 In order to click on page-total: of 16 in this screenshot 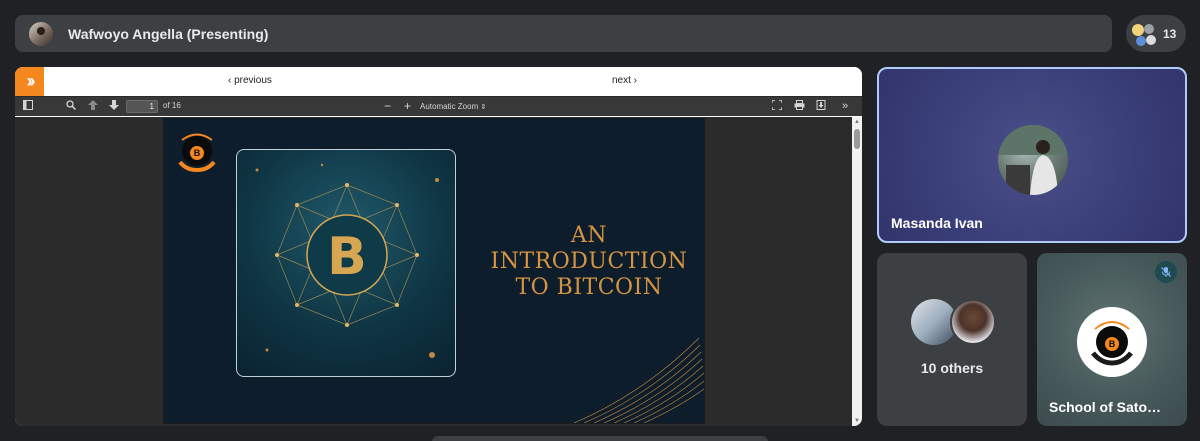, I will do `click(172, 105)`.